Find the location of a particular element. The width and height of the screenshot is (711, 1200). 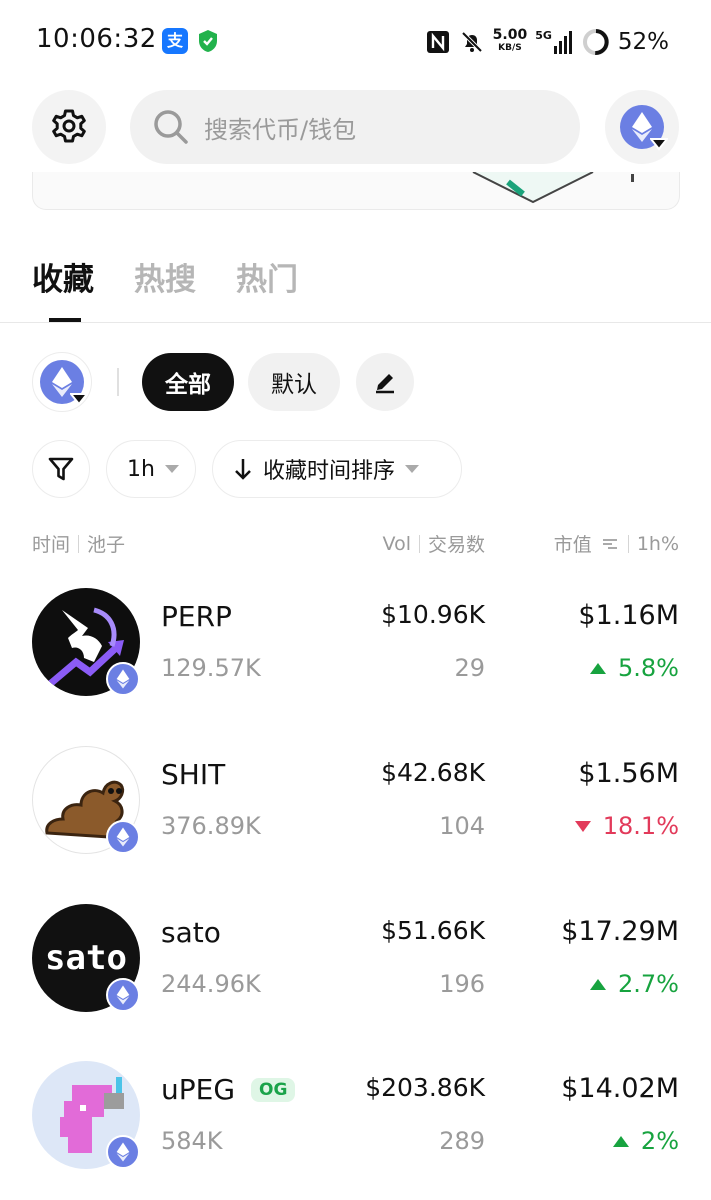

chip-all: 全部 is located at coordinates (188, 382).